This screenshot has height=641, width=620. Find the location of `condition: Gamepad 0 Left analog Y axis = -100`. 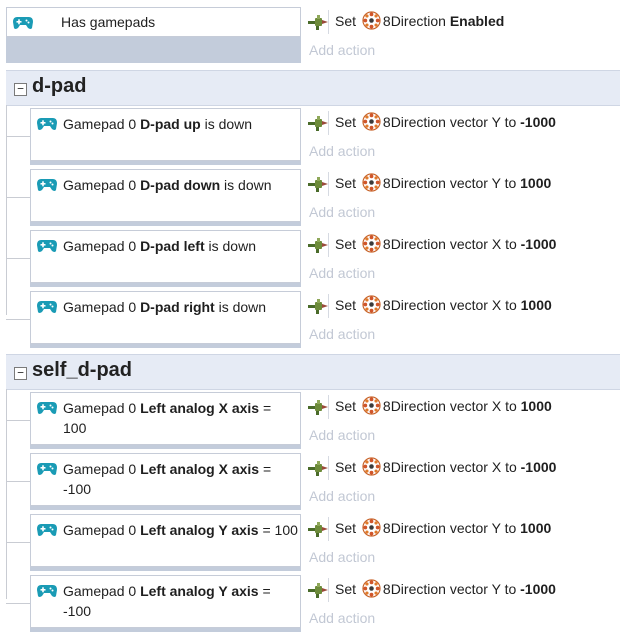

condition: Gamepad 0 Left analog Y axis = -100 is located at coordinates (165, 601).